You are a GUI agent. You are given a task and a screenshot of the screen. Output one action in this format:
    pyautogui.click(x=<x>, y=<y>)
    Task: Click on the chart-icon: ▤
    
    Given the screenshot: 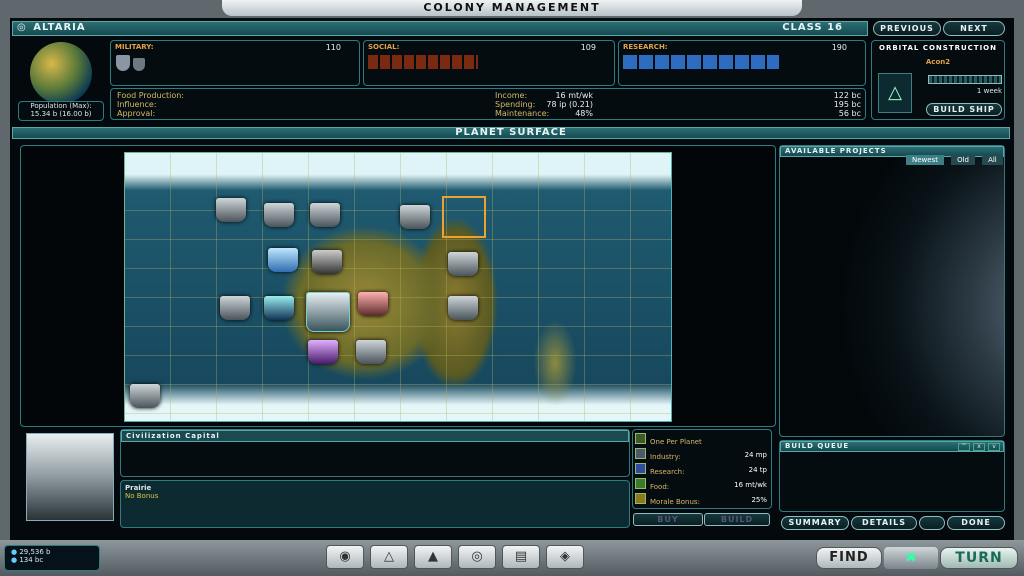 What is the action you would take?
    pyautogui.click(x=521, y=557)
    